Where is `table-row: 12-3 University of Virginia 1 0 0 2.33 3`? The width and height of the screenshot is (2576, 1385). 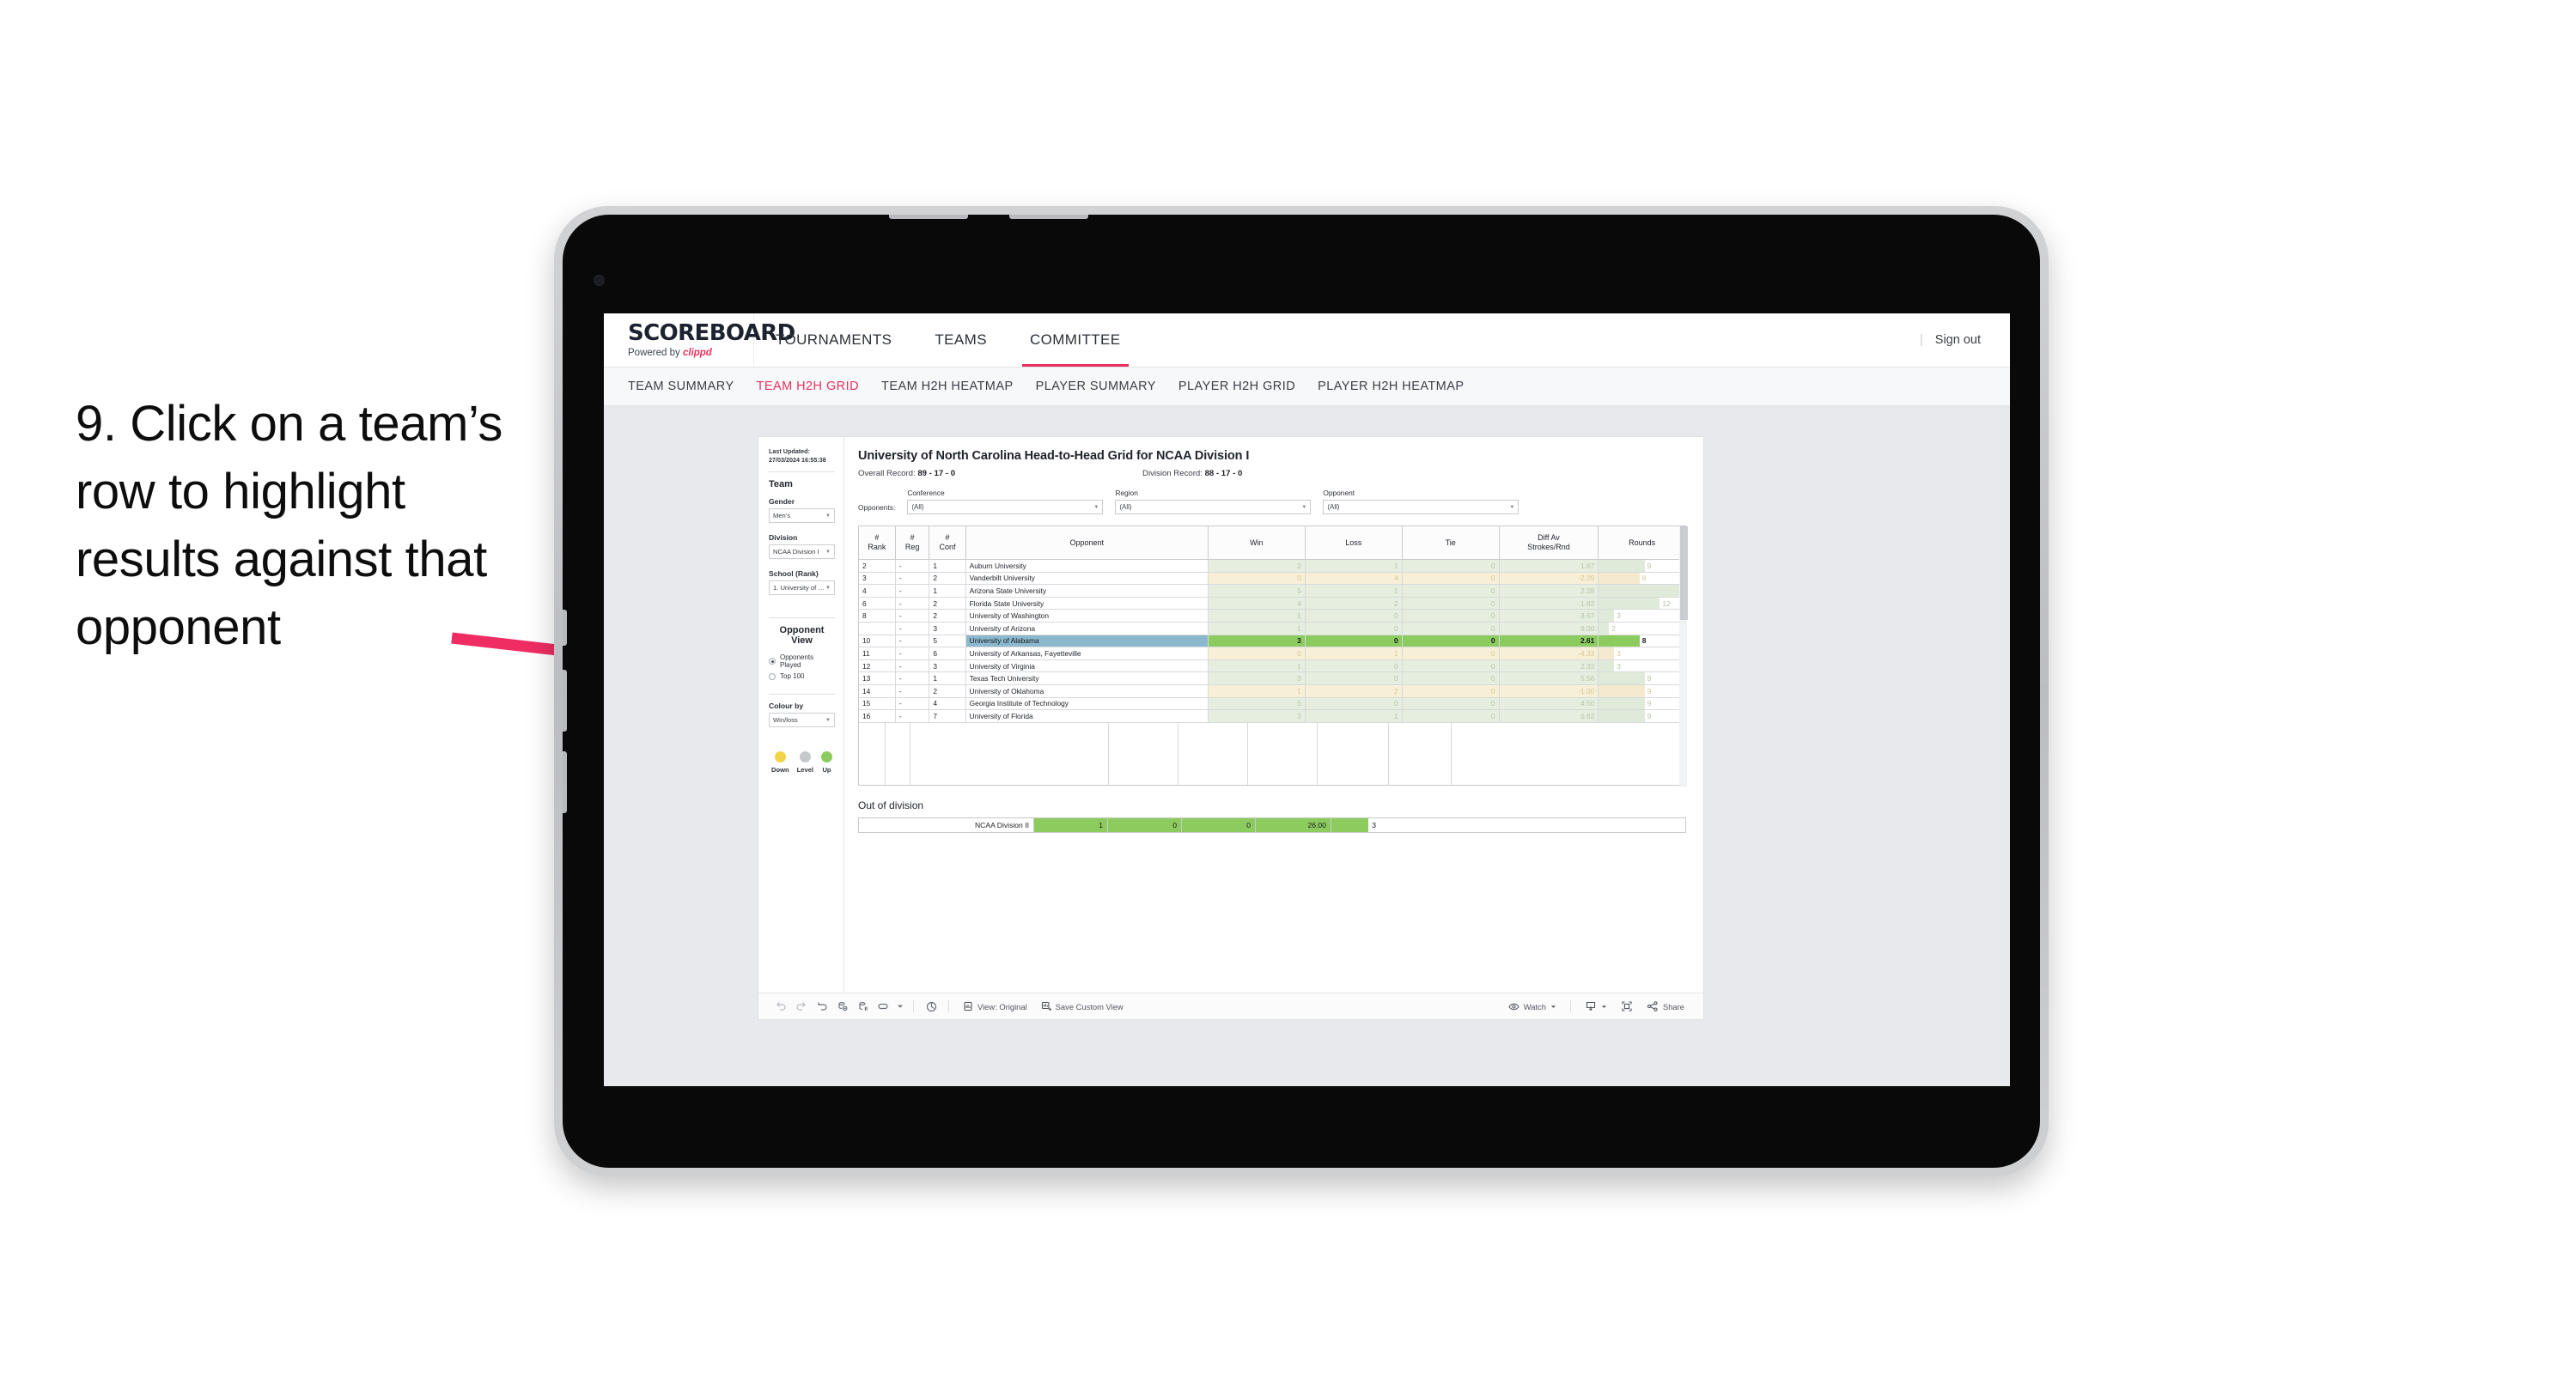 table-row: 12-3 University of Virginia 1 0 0 2.33 3 is located at coordinates (1272, 666).